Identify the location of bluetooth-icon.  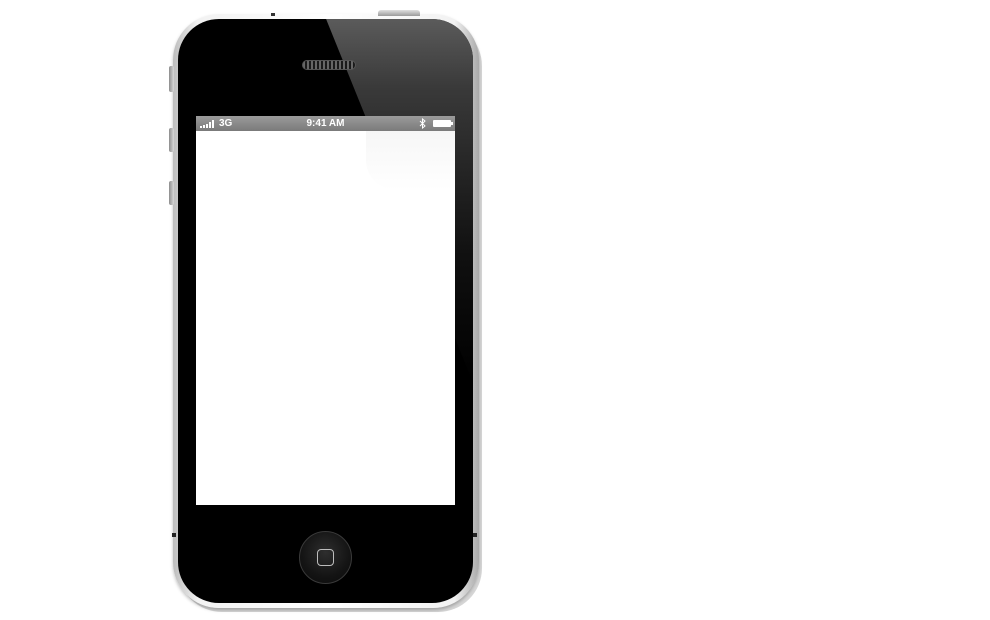
(422, 123).